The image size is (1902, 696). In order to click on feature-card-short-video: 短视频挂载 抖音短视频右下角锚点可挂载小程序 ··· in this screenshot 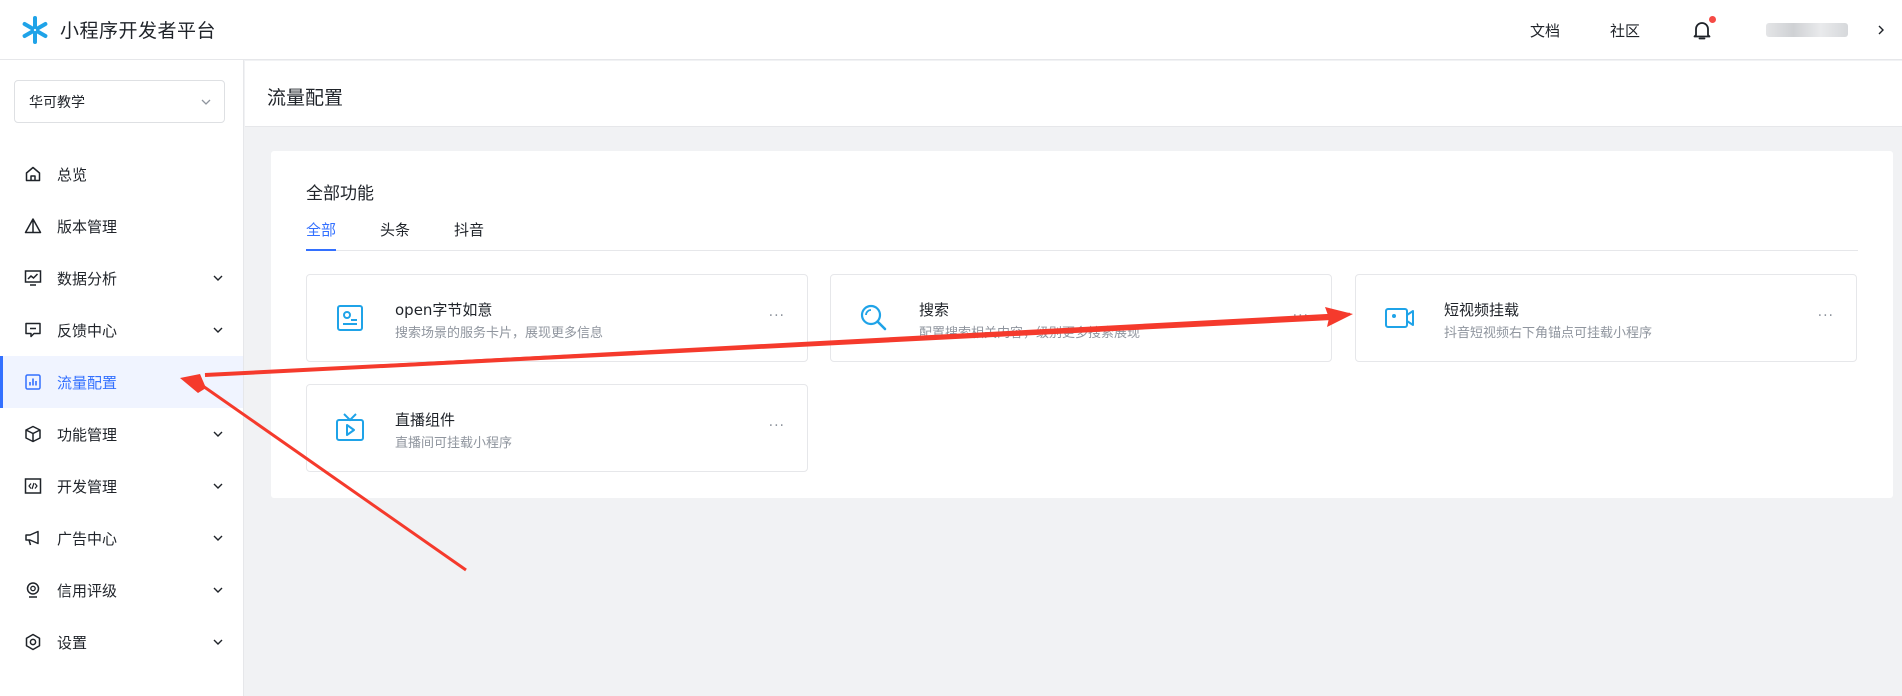, I will do `click(1606, 318)`.